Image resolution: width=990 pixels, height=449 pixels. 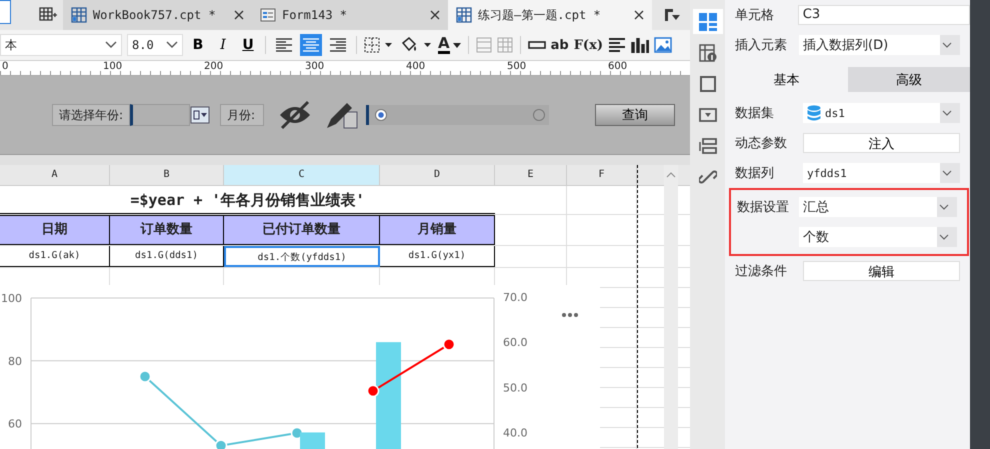 I want to click on axis-tick-label: 70.0, so click(x=515, y=297).